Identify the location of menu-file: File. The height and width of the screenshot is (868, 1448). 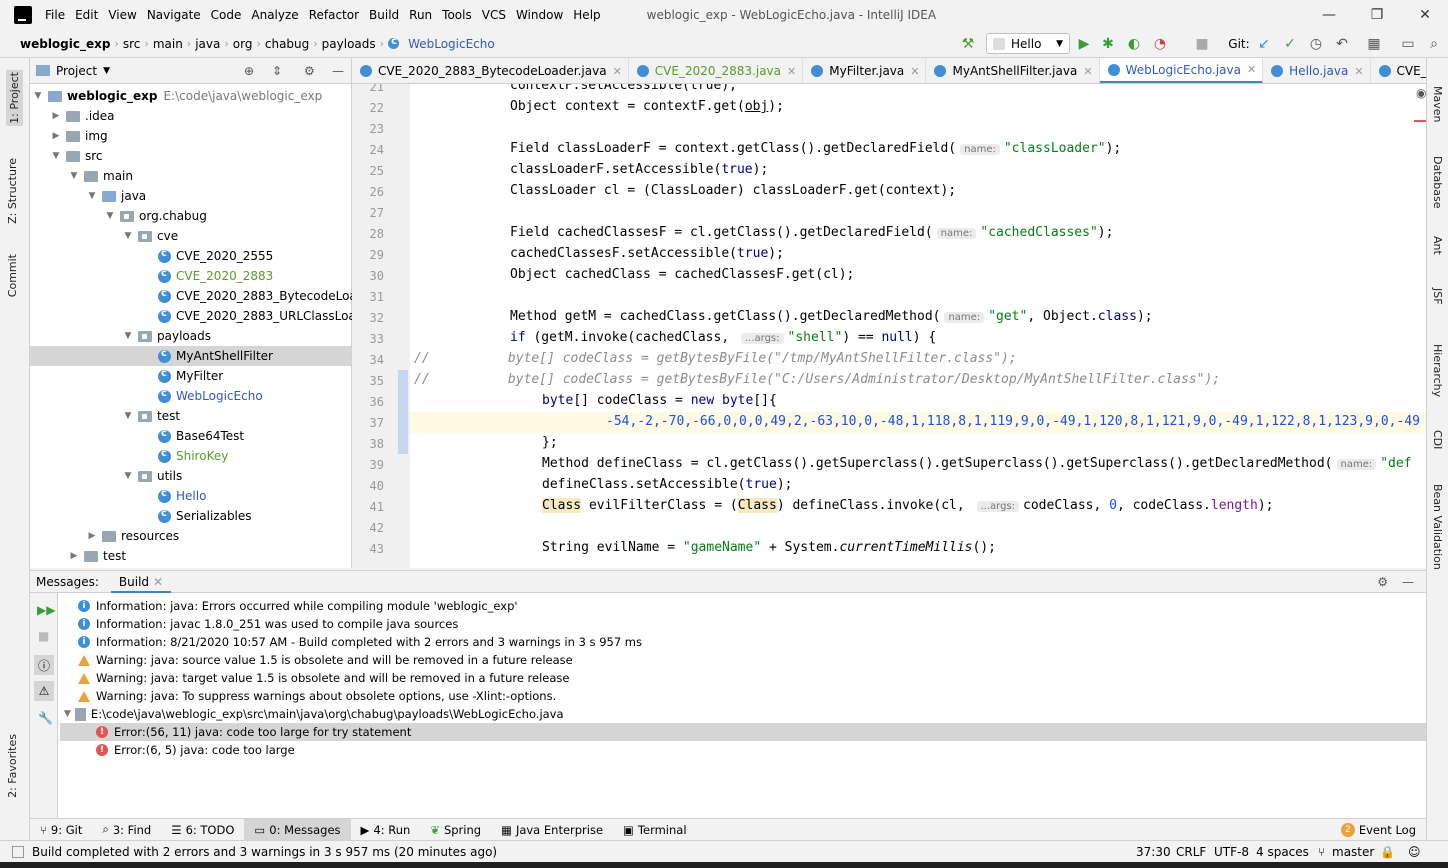
(55, 15).